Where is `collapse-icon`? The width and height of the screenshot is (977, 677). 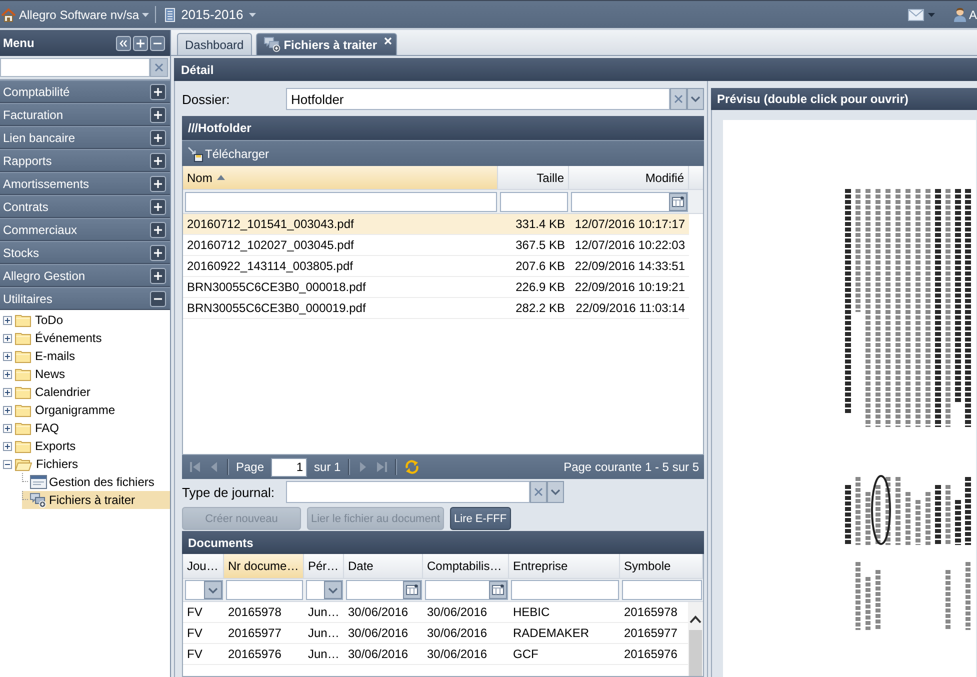 collapse-icon is located at coordinates (7, 464).